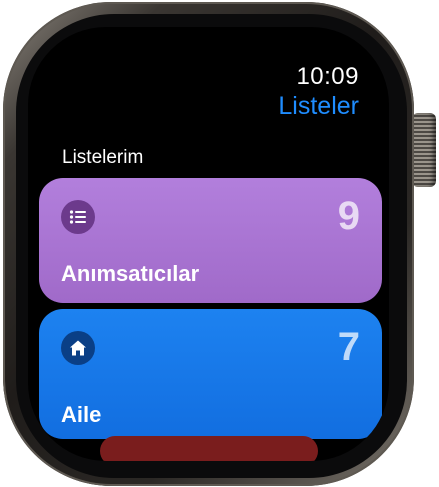 The image size is (439, 487). I want to click on list-name: Anımsatıcılar, so click(130, 273).